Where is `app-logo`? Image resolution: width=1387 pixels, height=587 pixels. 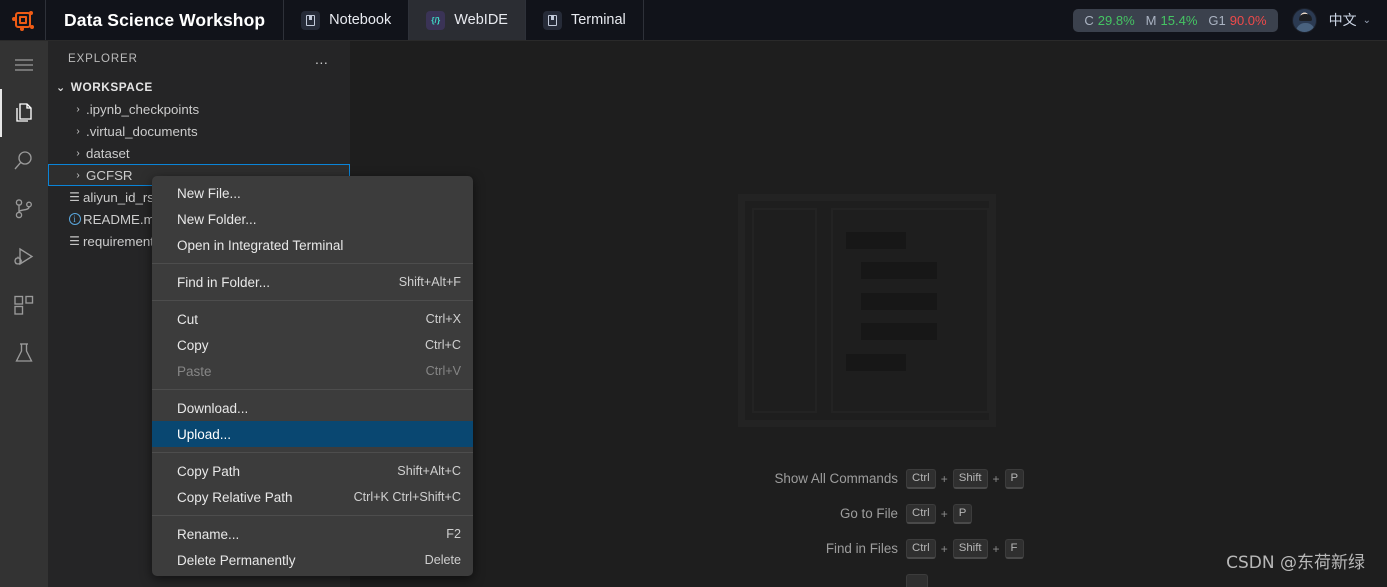
app-logo is located at coordinates (23, 20).